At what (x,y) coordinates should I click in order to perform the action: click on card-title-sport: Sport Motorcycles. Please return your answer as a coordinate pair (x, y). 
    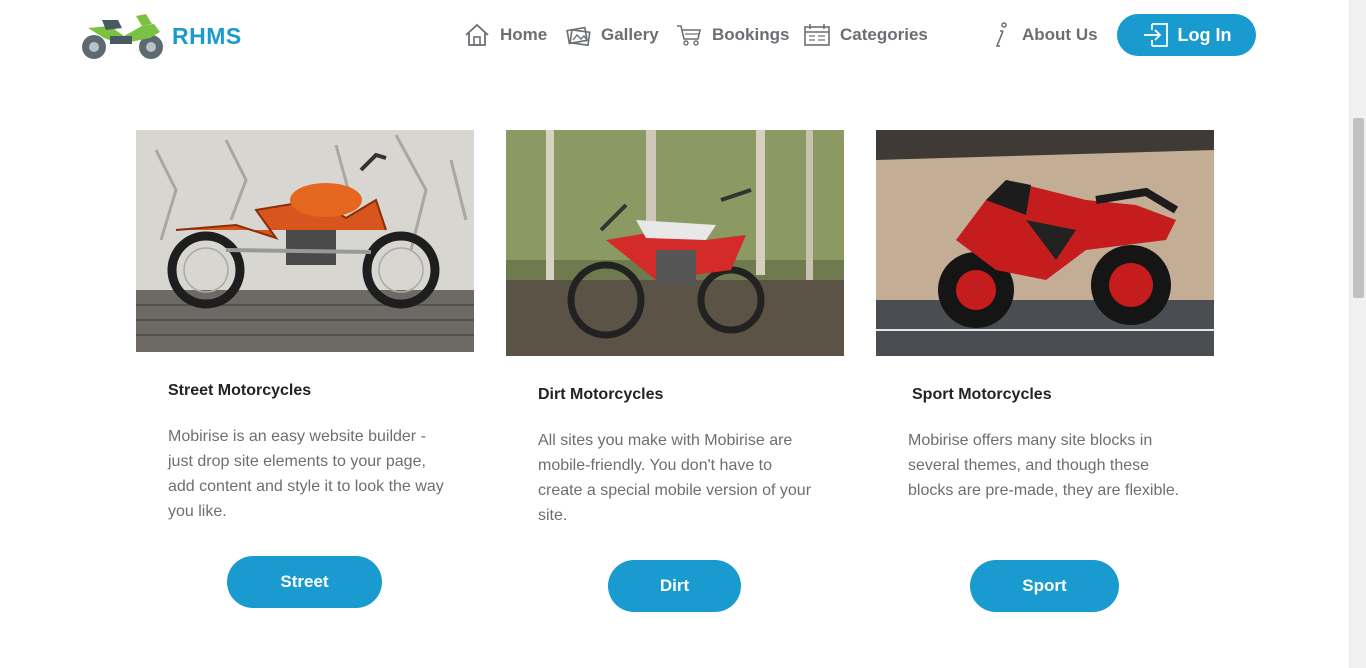
    Looking at the image, I should click on (982, 394).